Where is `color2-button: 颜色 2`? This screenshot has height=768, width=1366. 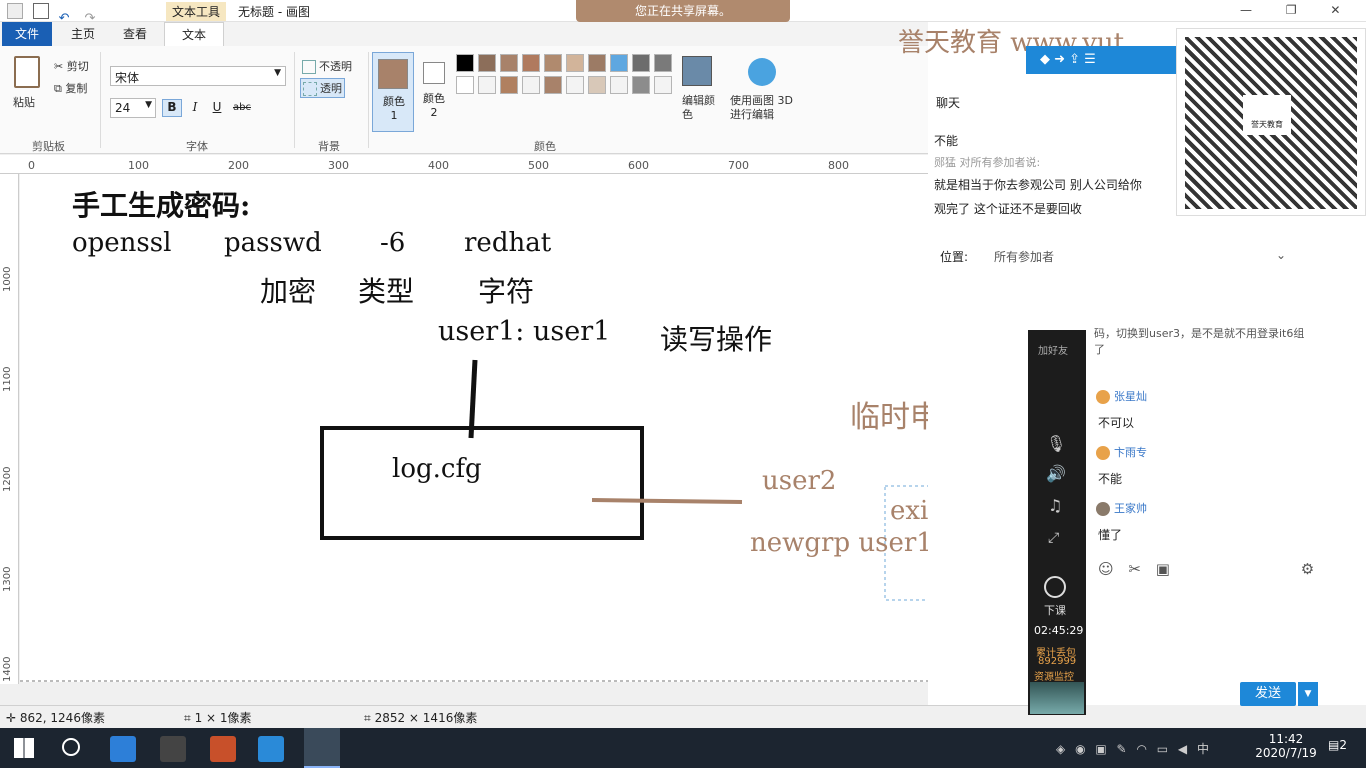 color2-button: 颜色 2 is located at coordinates (434, 92).